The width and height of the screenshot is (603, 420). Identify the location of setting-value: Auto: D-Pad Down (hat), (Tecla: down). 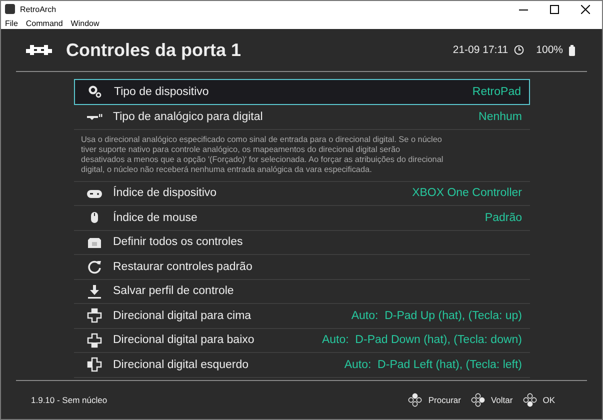
(422, 340).